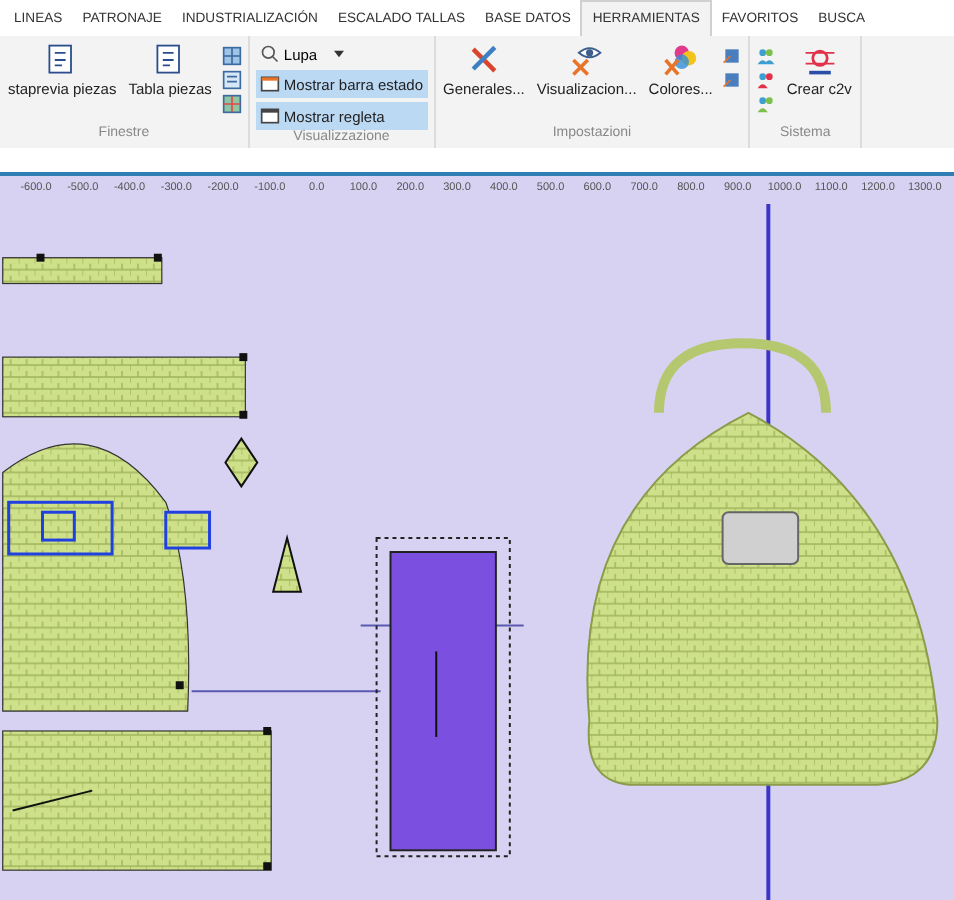 The height and width of the screenshot is (900, 954). Describe the element at coordinates (443, 697) in the screenshot. I see `selection-box` at that location.